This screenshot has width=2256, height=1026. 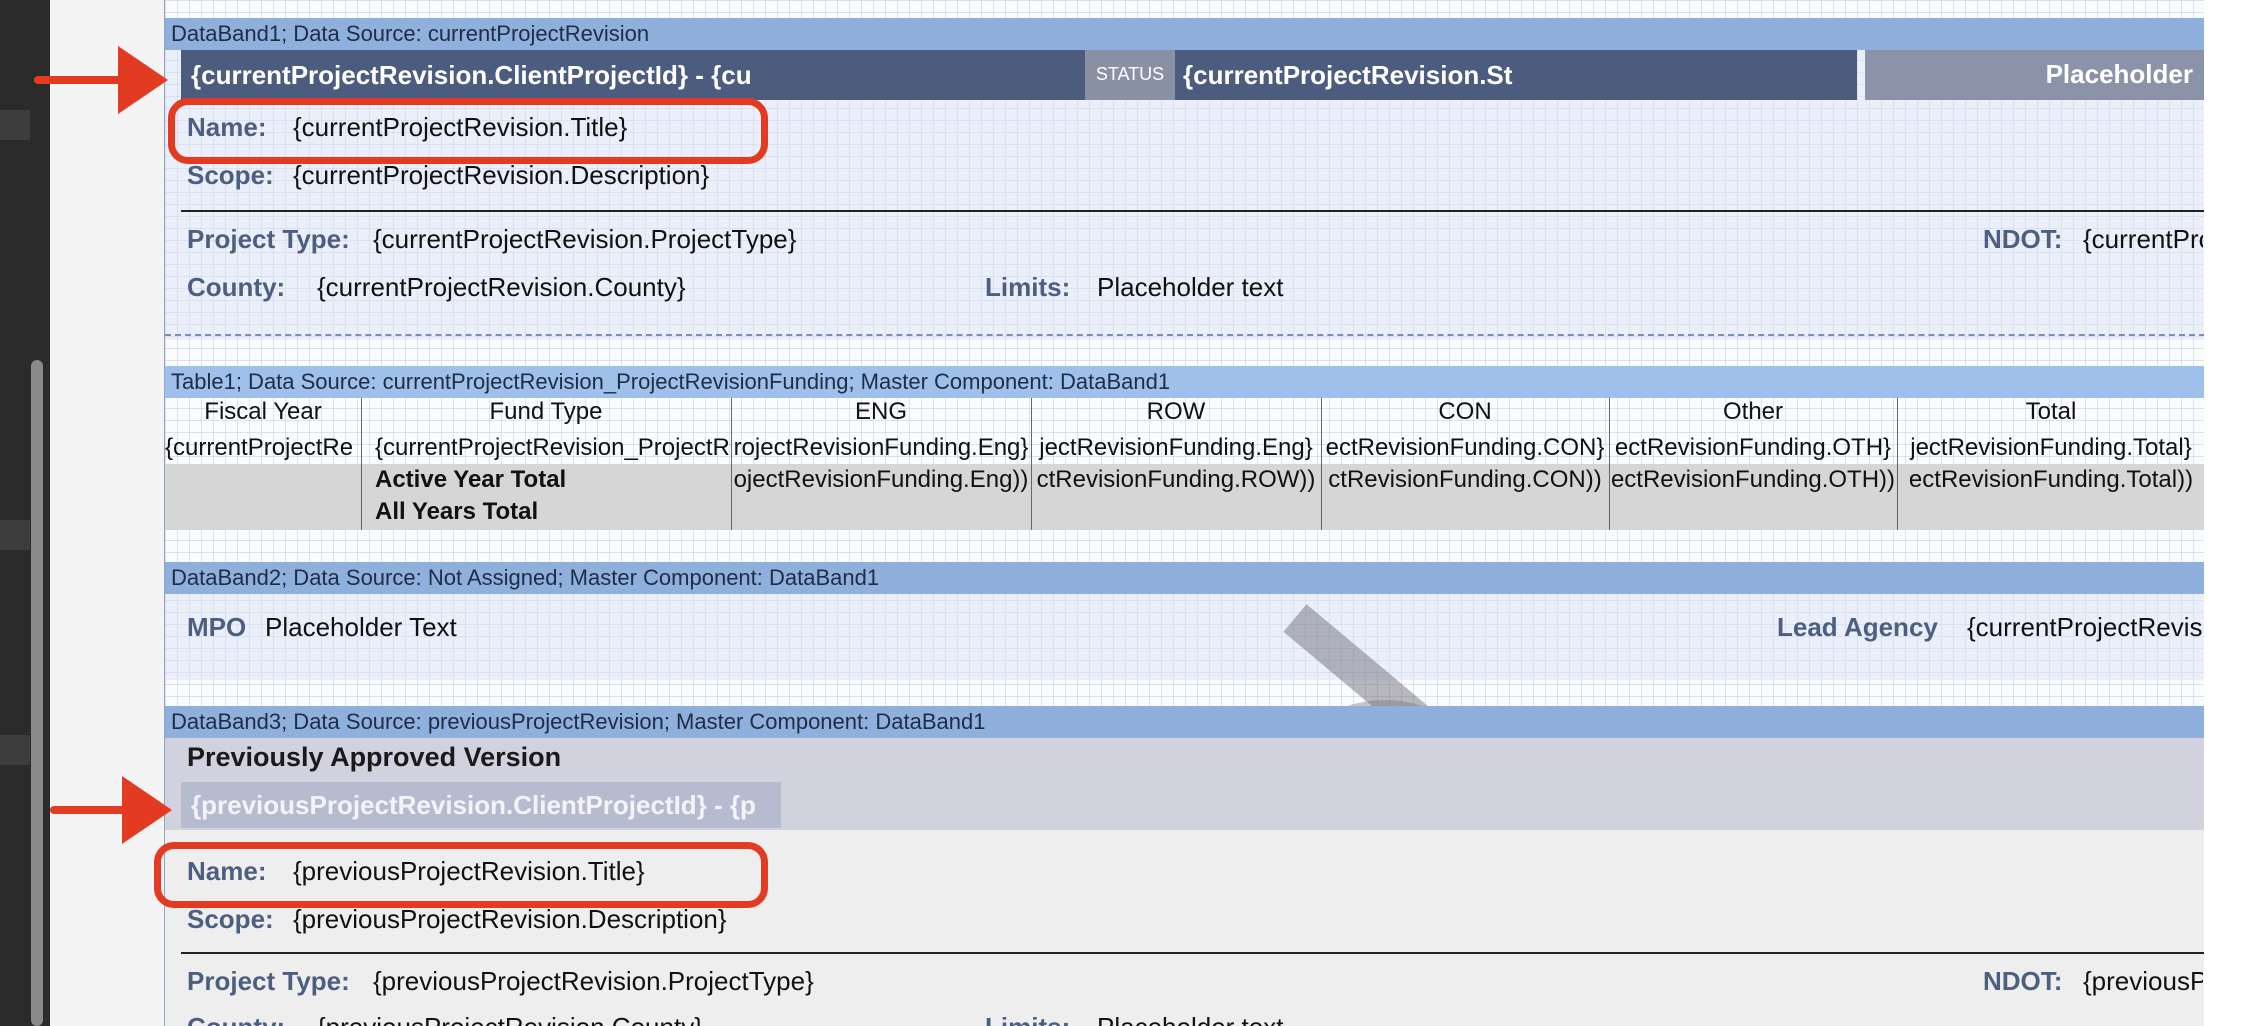 I want to click on current-scope-value: {currentProjectRevision.Description}, so click(x=528, y=175).